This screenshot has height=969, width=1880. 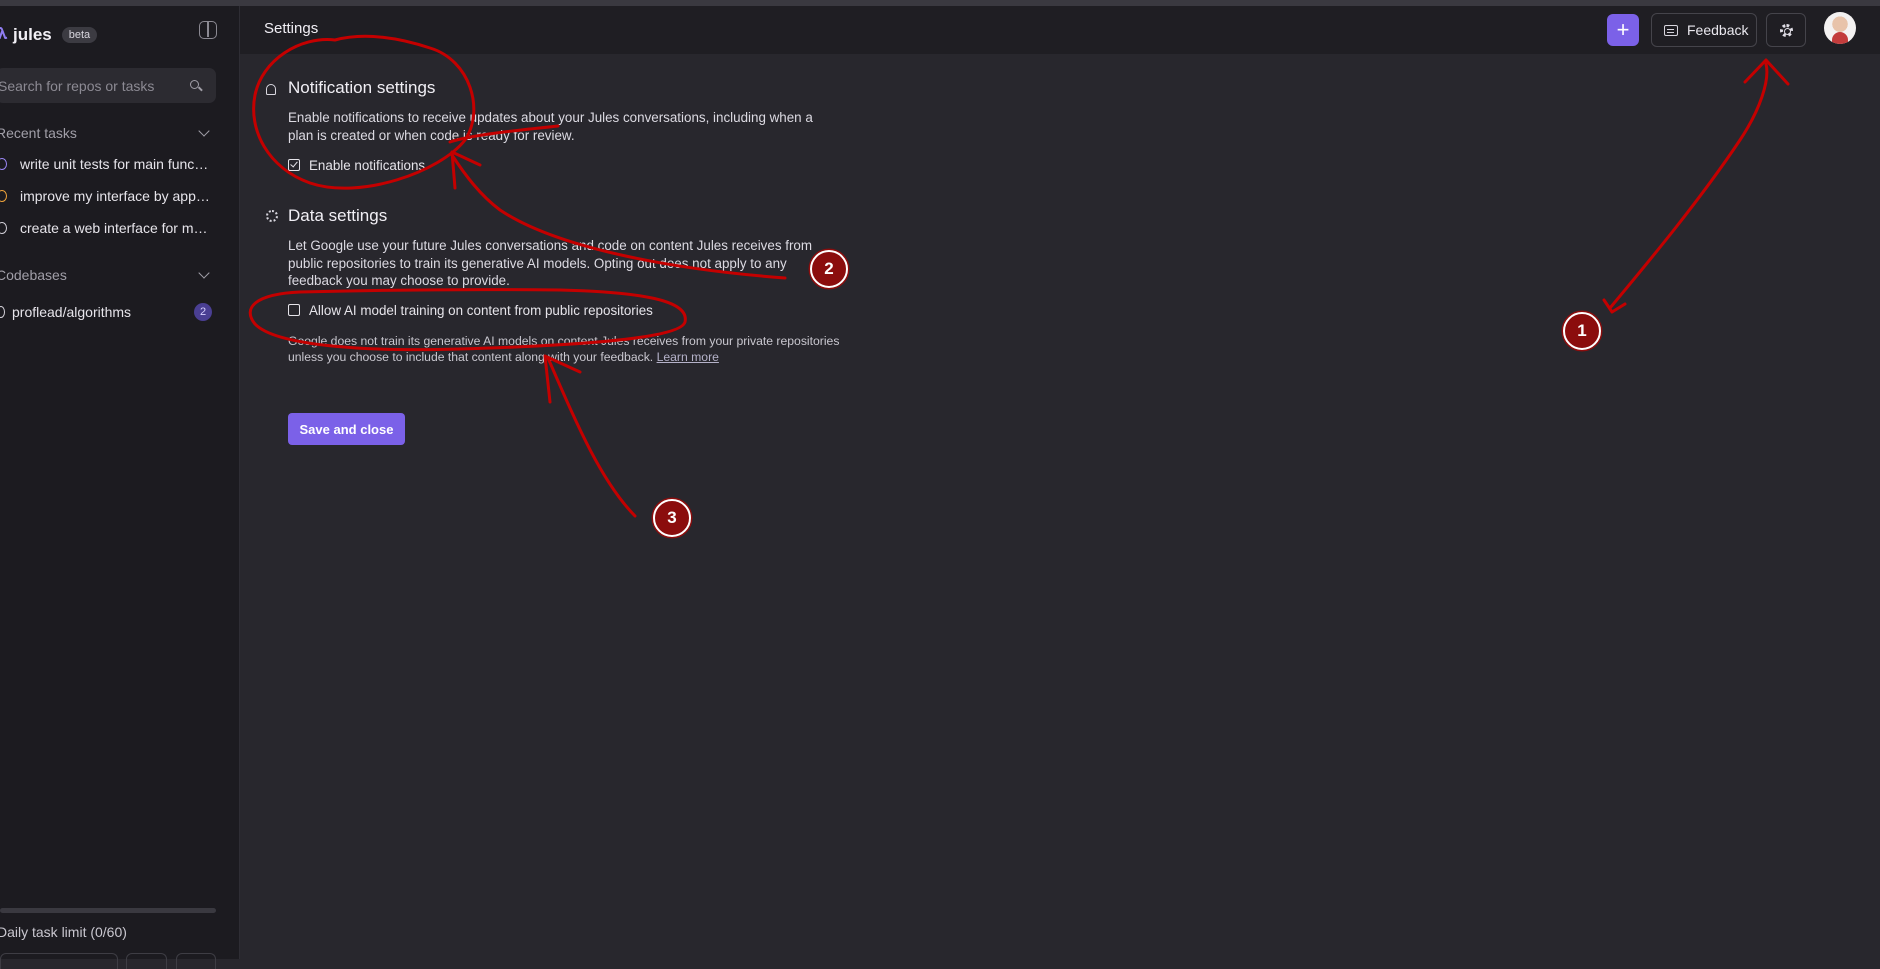 What do you see at coordinates (106, 275) in the screenshot?
I see `codebases-header: Codebases` at bounding box center [106, 275].